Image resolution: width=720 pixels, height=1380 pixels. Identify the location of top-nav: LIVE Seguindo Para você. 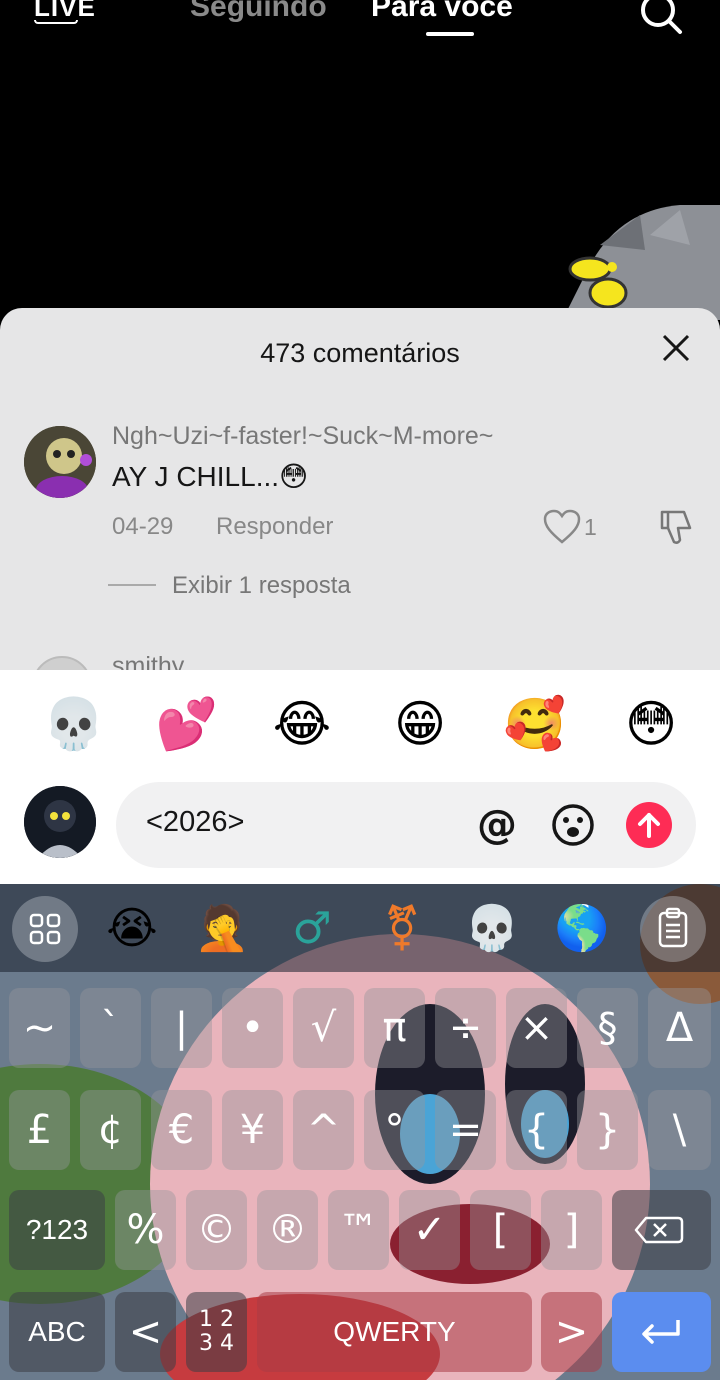
(360, 22).